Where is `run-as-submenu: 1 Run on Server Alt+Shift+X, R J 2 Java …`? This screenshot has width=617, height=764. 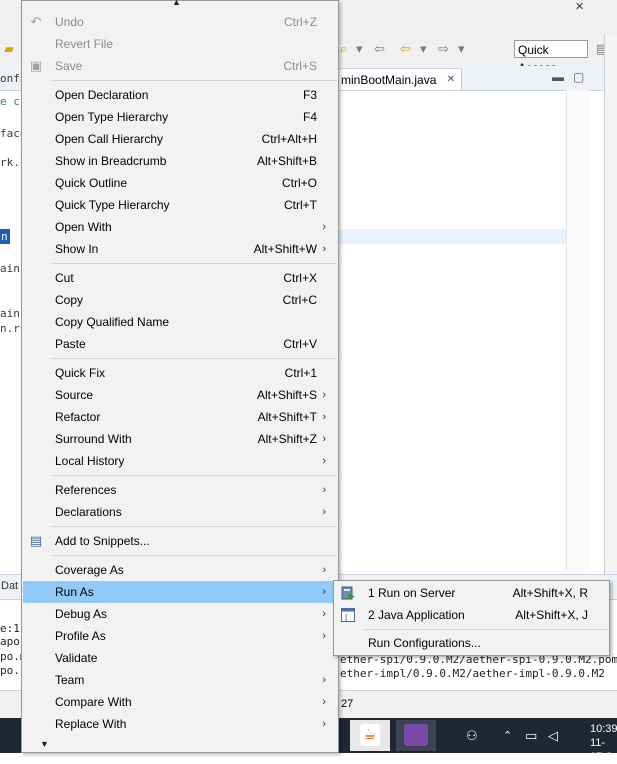 run-as-submenu: 1 Run on Server Alt+Shift+X, R J 2 Java … is located at coordinates (471, 618).